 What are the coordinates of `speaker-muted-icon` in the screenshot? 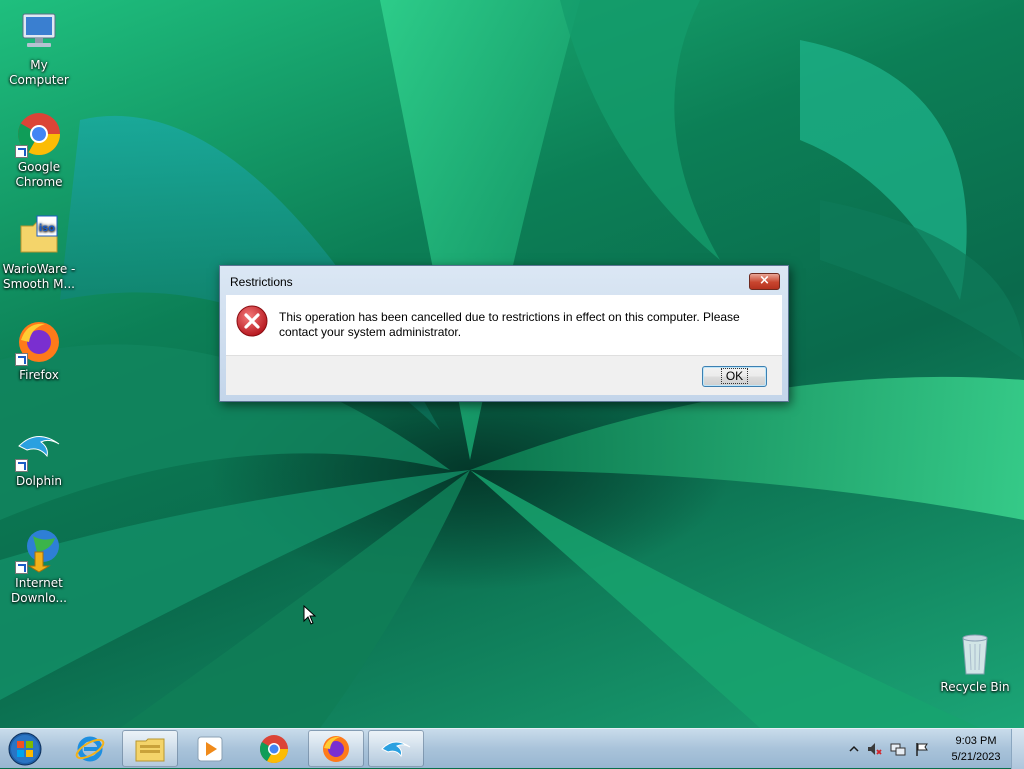 It's located at (874, 749).